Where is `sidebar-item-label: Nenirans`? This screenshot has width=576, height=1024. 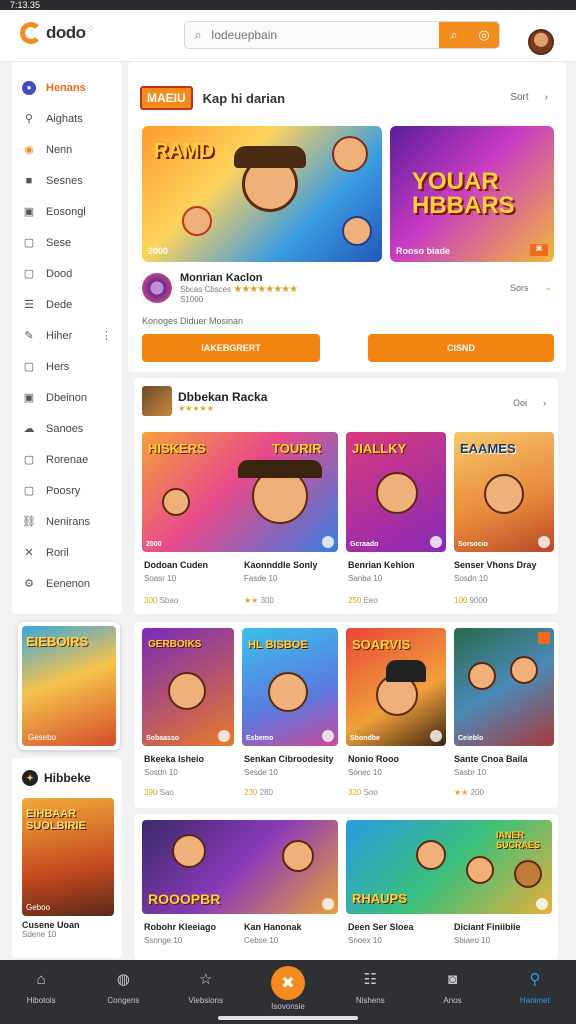
sidebar-item-label: Nenirans is located at coordinates (68, 521).